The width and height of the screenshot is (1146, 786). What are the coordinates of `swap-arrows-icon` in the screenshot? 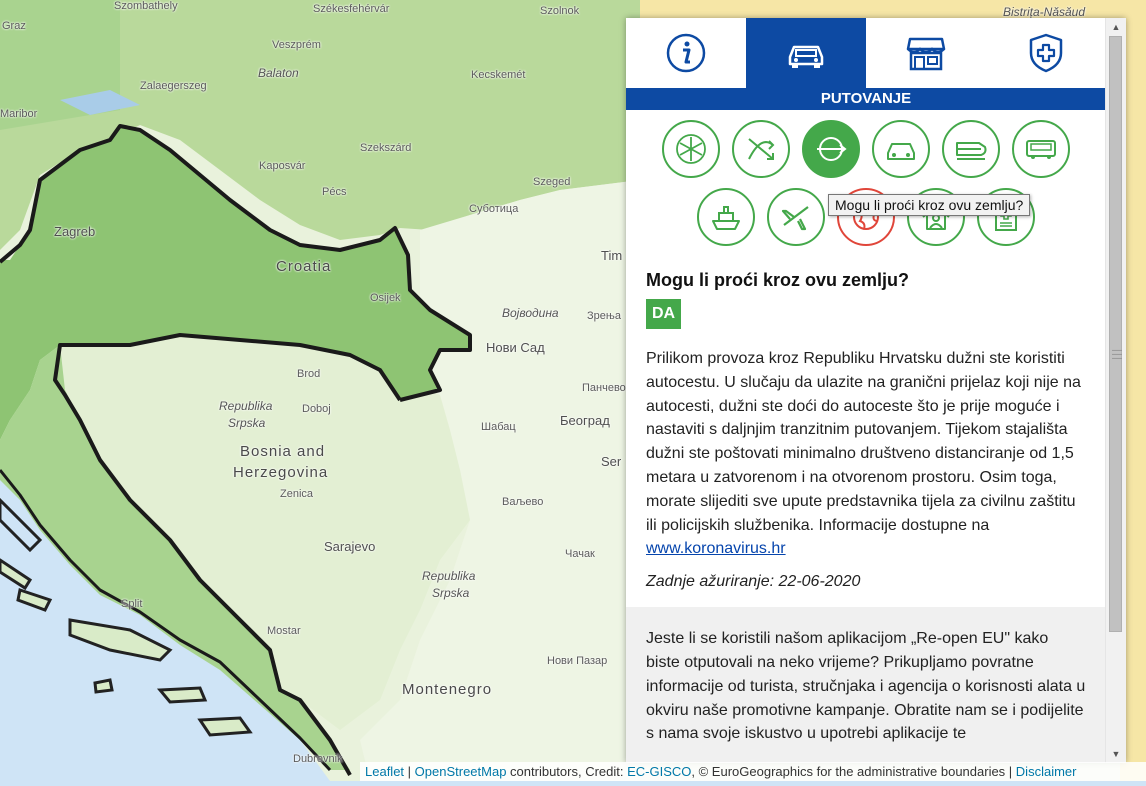 It's located at (761, 149).